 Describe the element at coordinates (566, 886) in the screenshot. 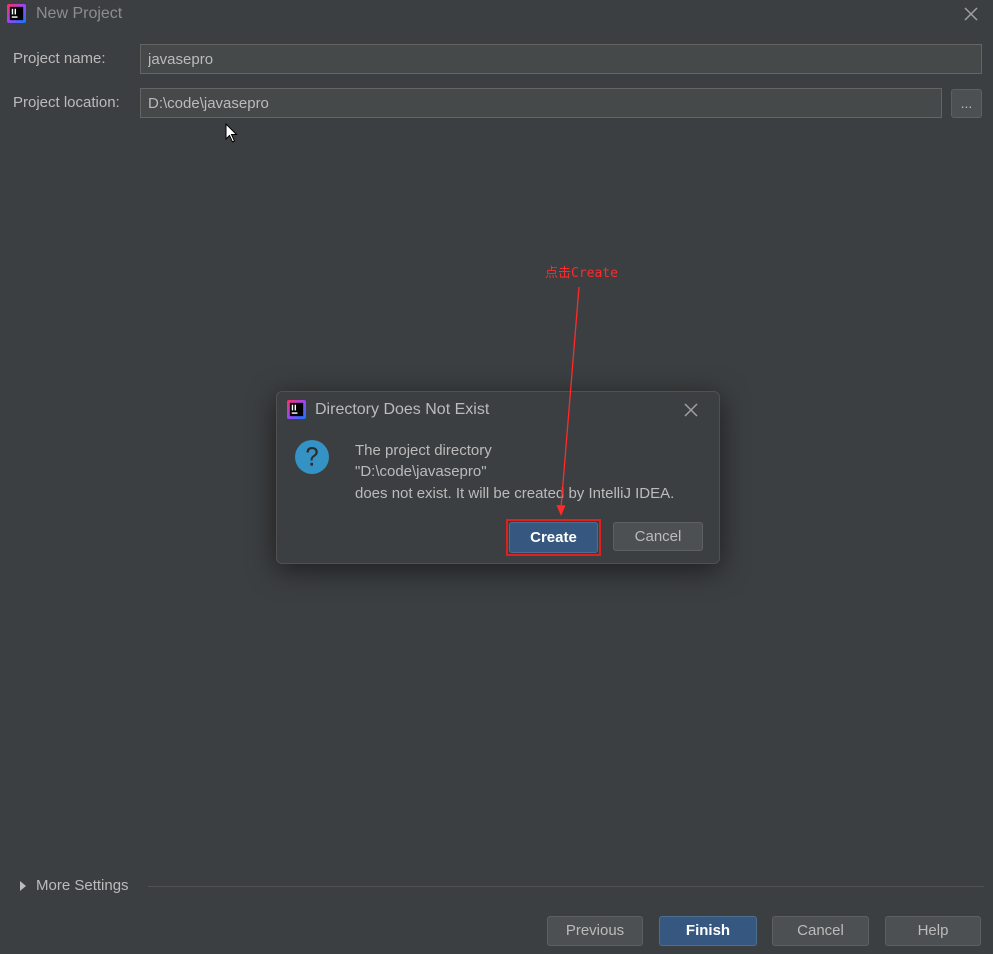

I see `divider` at that location.